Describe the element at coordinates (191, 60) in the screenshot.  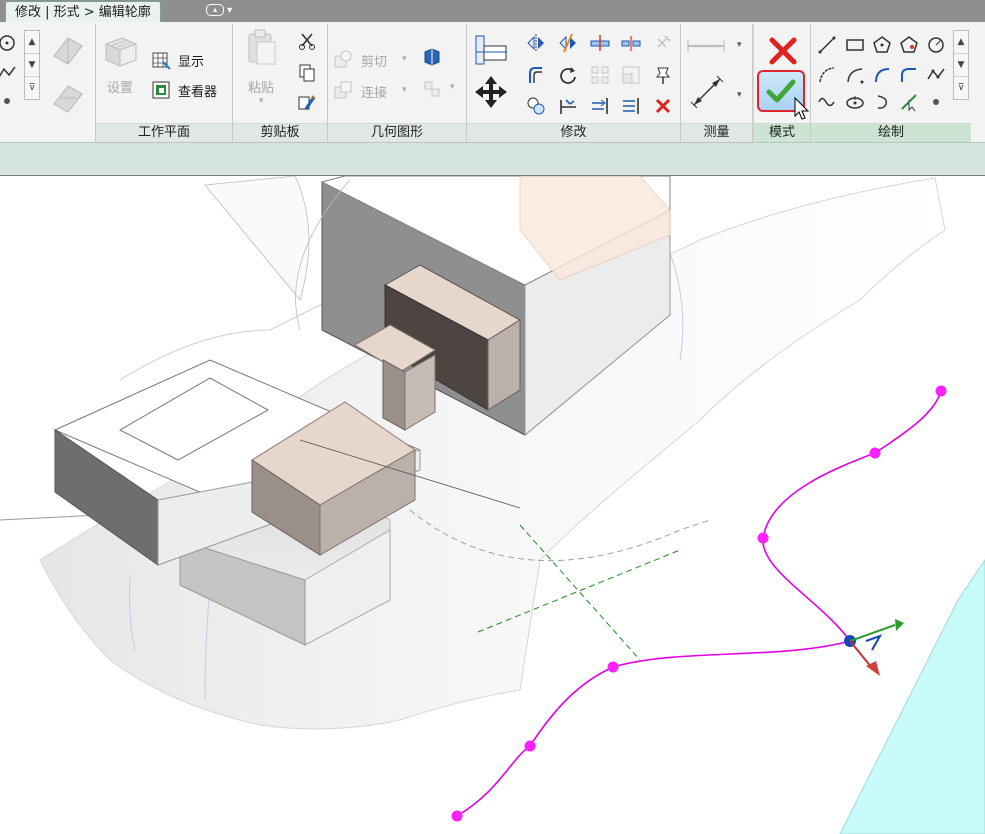
I see `show-workplane-label: 显示` at that location.